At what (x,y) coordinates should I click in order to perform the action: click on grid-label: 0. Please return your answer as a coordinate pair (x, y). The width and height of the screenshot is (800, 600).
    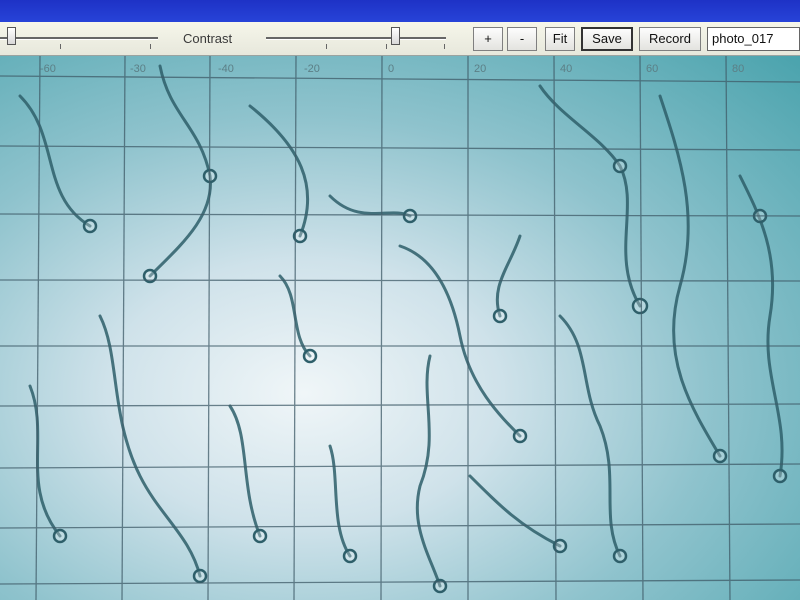
    Looking at the image, I should click on (391, 69).